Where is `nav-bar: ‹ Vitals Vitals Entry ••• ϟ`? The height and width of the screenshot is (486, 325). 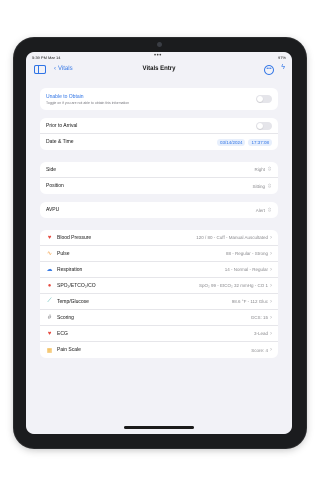 nav-bar: ‹ Vitals Vitals Entry ••• ϟ is located at coordinates (159, 70).